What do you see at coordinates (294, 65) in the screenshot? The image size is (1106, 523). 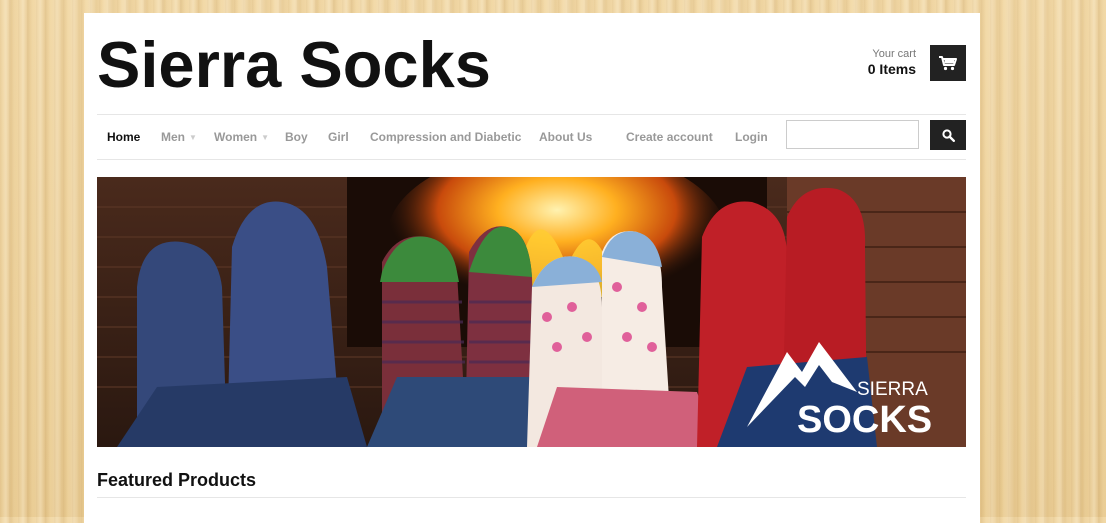 I see `store-logo: Sierra Socks` at bounding box center [294, 65].